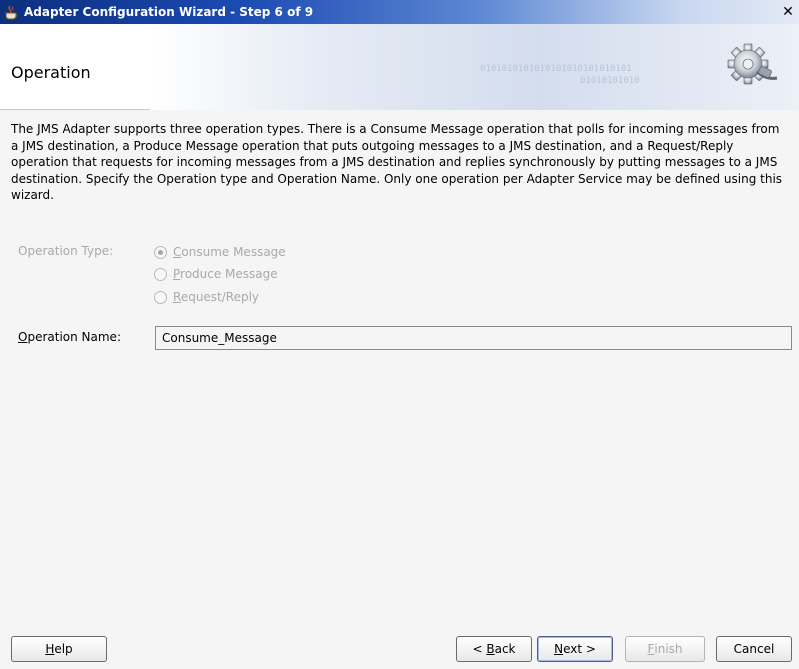 The image size is (799, 669). I want to click on page-title: Operation, so click(51, 72).